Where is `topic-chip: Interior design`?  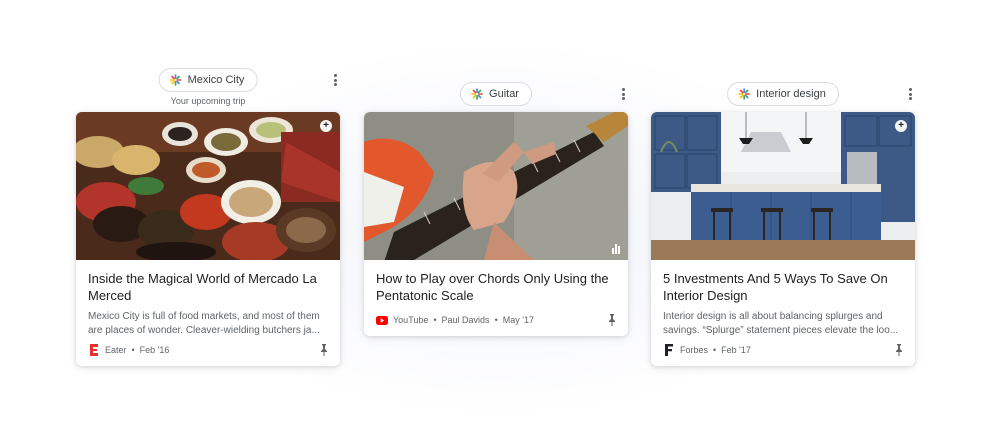
topic-chip: Interior design is located at coordinates (783, 94).